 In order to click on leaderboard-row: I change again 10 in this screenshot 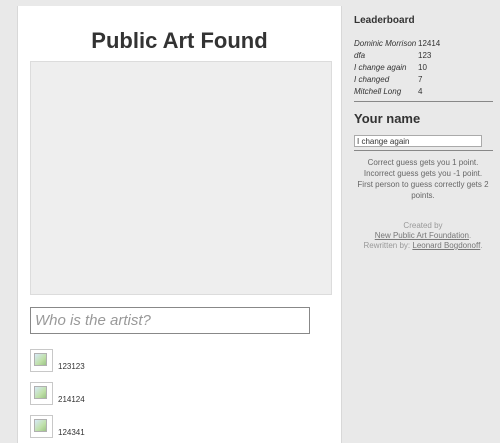, I will do `click(397, 67)`.